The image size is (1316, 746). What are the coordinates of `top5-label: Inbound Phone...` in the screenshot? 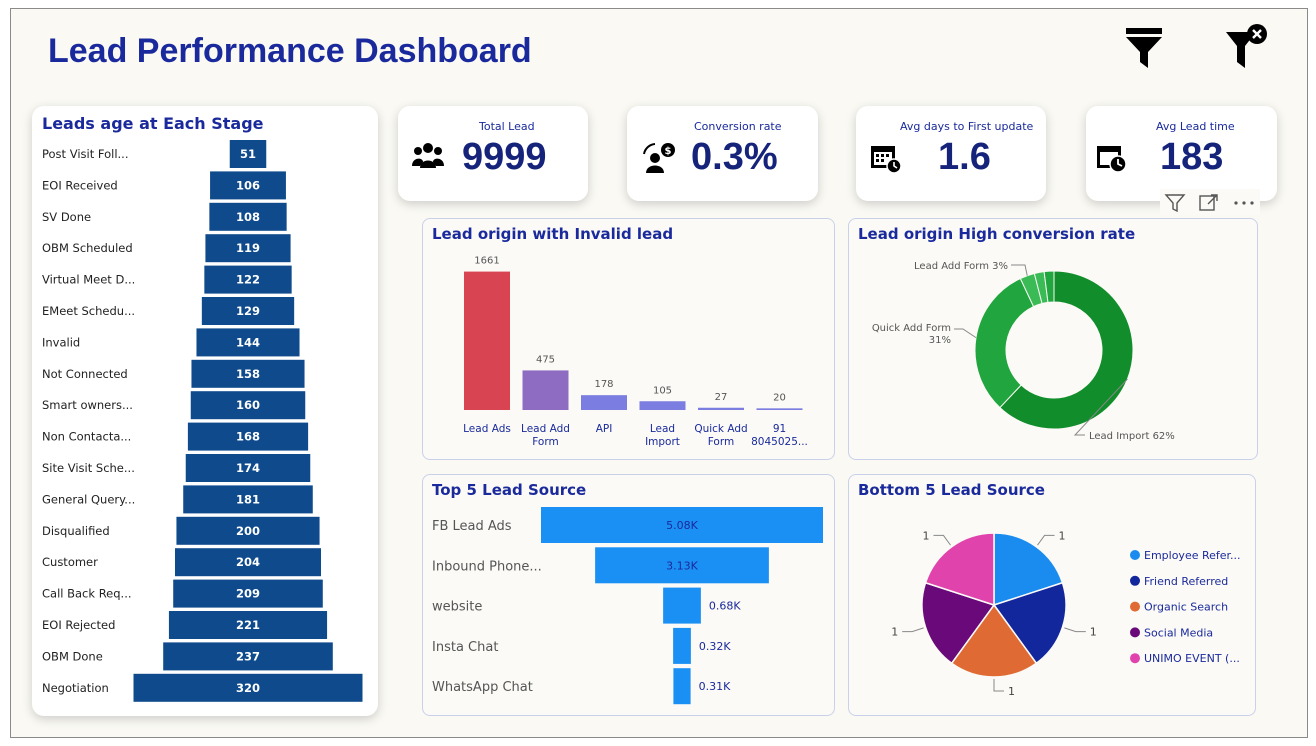 It's located at (487, 566).